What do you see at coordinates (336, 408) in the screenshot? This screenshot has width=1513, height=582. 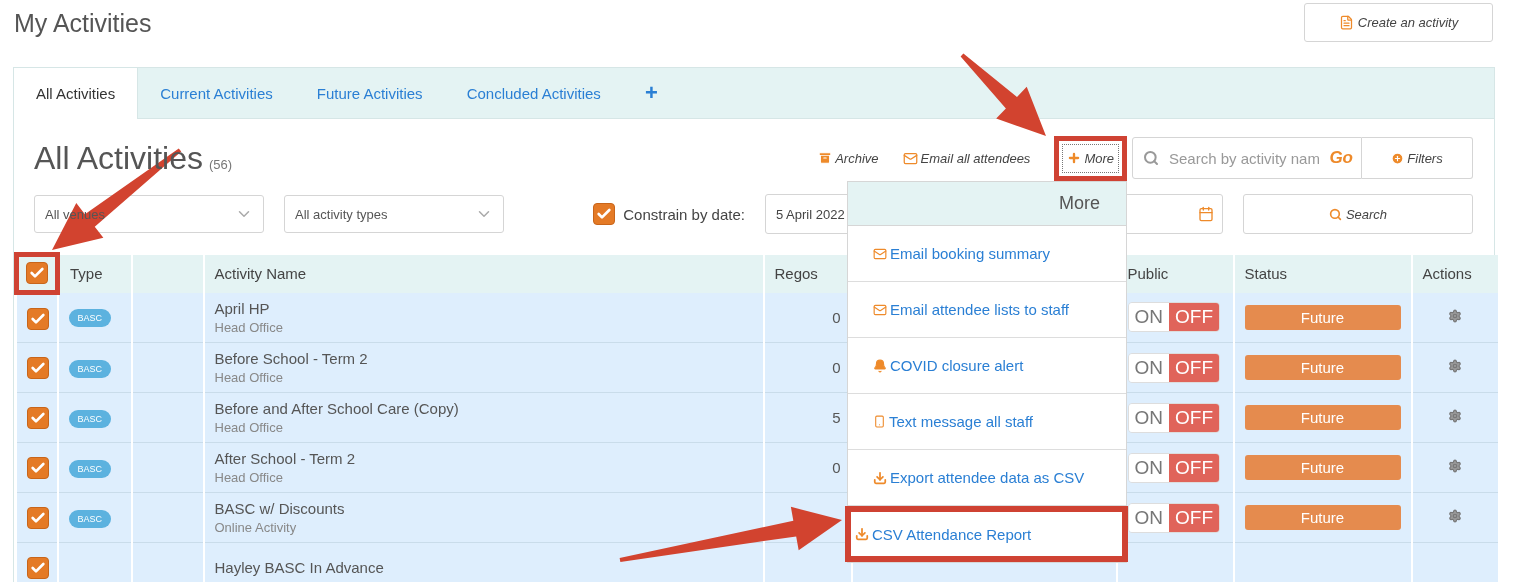 I see `activity-name: Before and After School Care (Copy)` at bounding box center [336, 408].